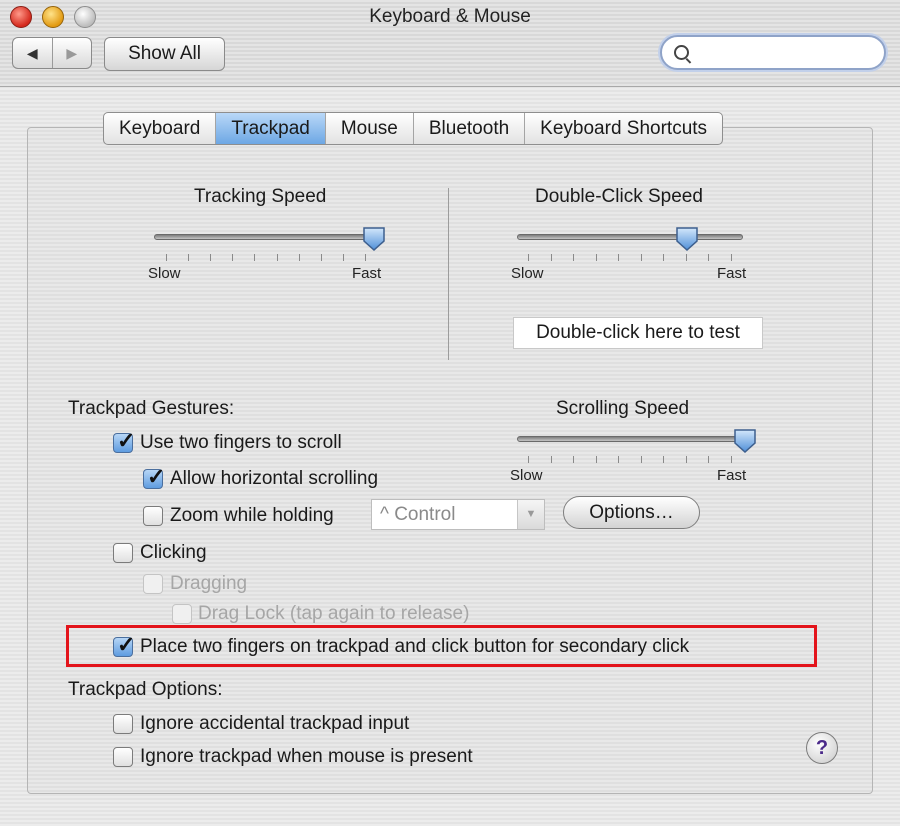  I want to click on double-click-speed-ticks, so click(630, 258).